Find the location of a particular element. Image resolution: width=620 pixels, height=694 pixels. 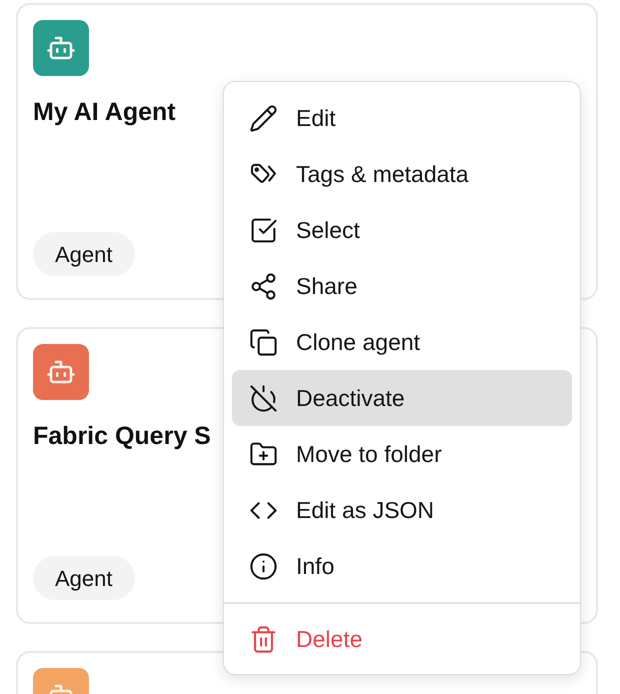

menu-item: Tags & metadata is located at coordinates (402, 174).